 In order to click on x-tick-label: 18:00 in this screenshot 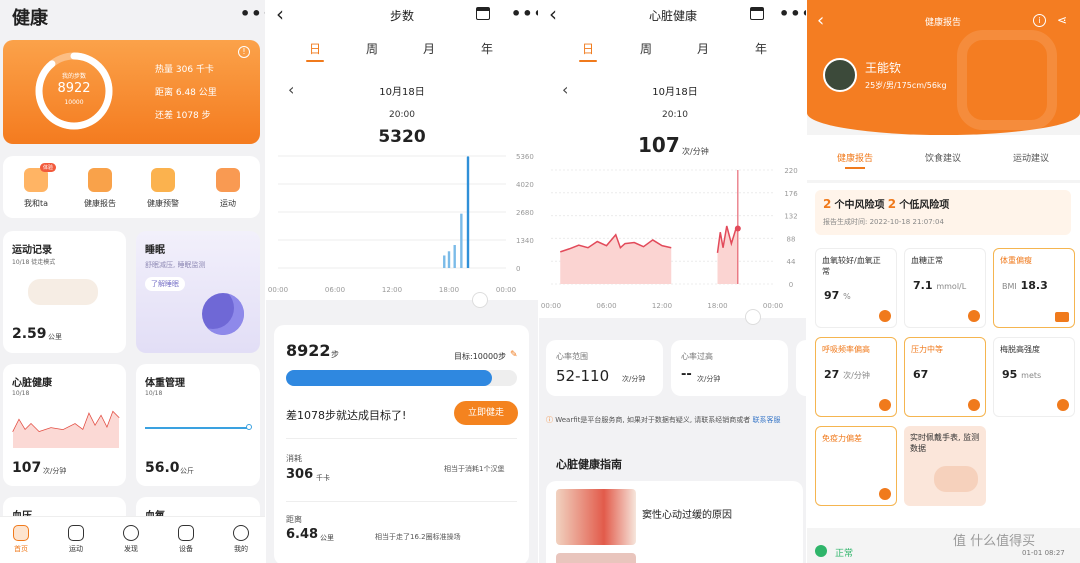, I will do `click(717, 306)`.